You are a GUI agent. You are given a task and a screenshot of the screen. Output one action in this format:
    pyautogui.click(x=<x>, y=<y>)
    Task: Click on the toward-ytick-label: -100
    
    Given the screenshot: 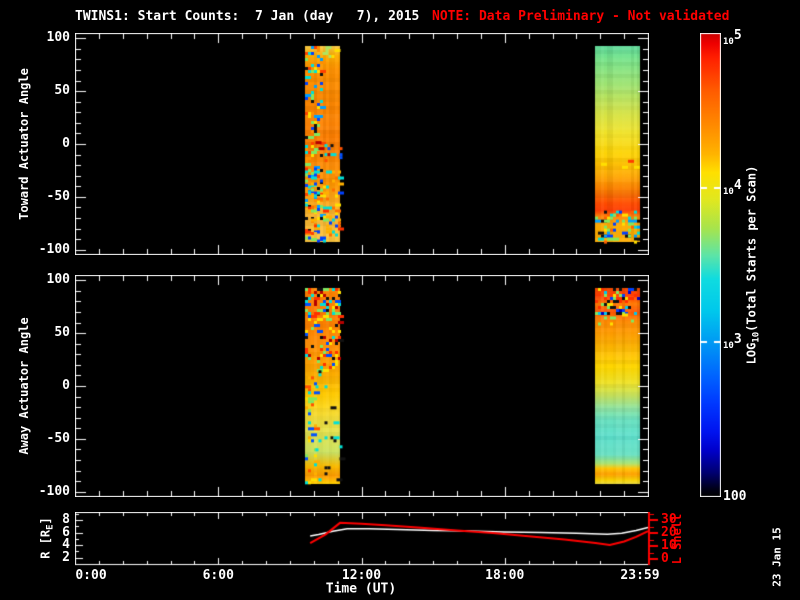 What is the action you would take?
    pyautogui.click(x=54, y=249)
    